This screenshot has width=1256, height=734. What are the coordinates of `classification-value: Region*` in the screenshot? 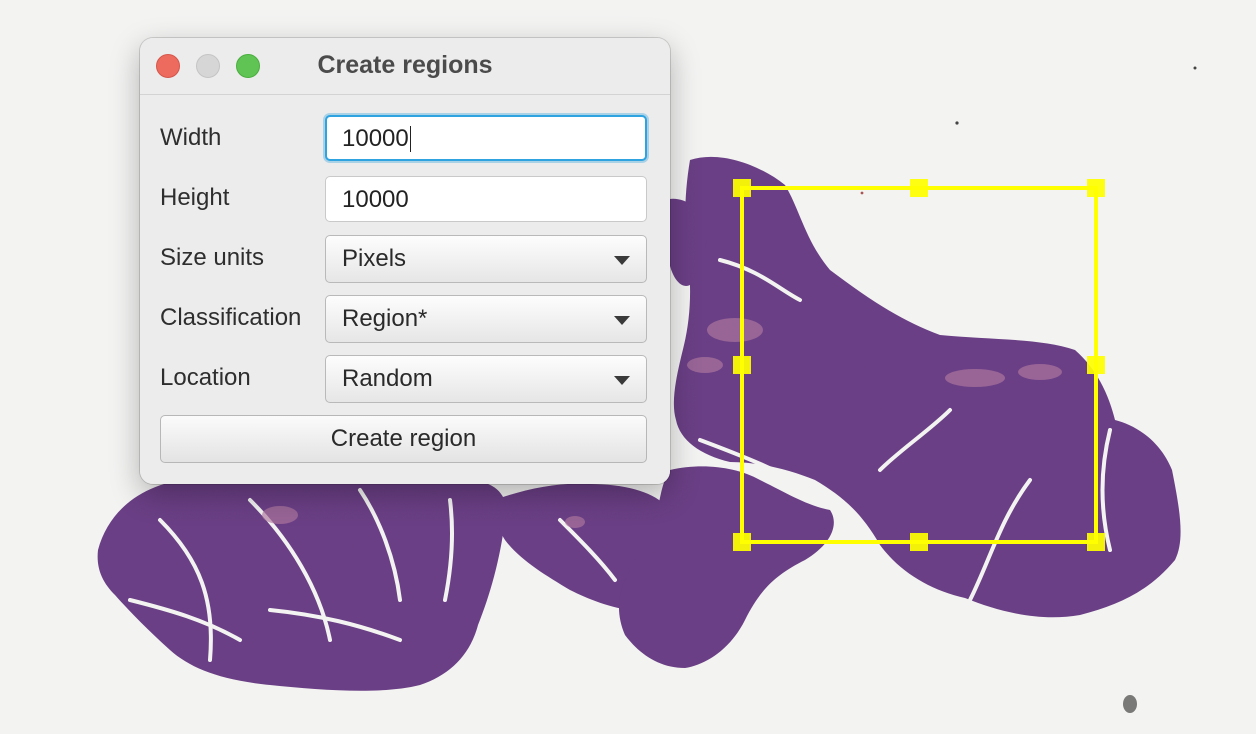 It's located at (385, 318).